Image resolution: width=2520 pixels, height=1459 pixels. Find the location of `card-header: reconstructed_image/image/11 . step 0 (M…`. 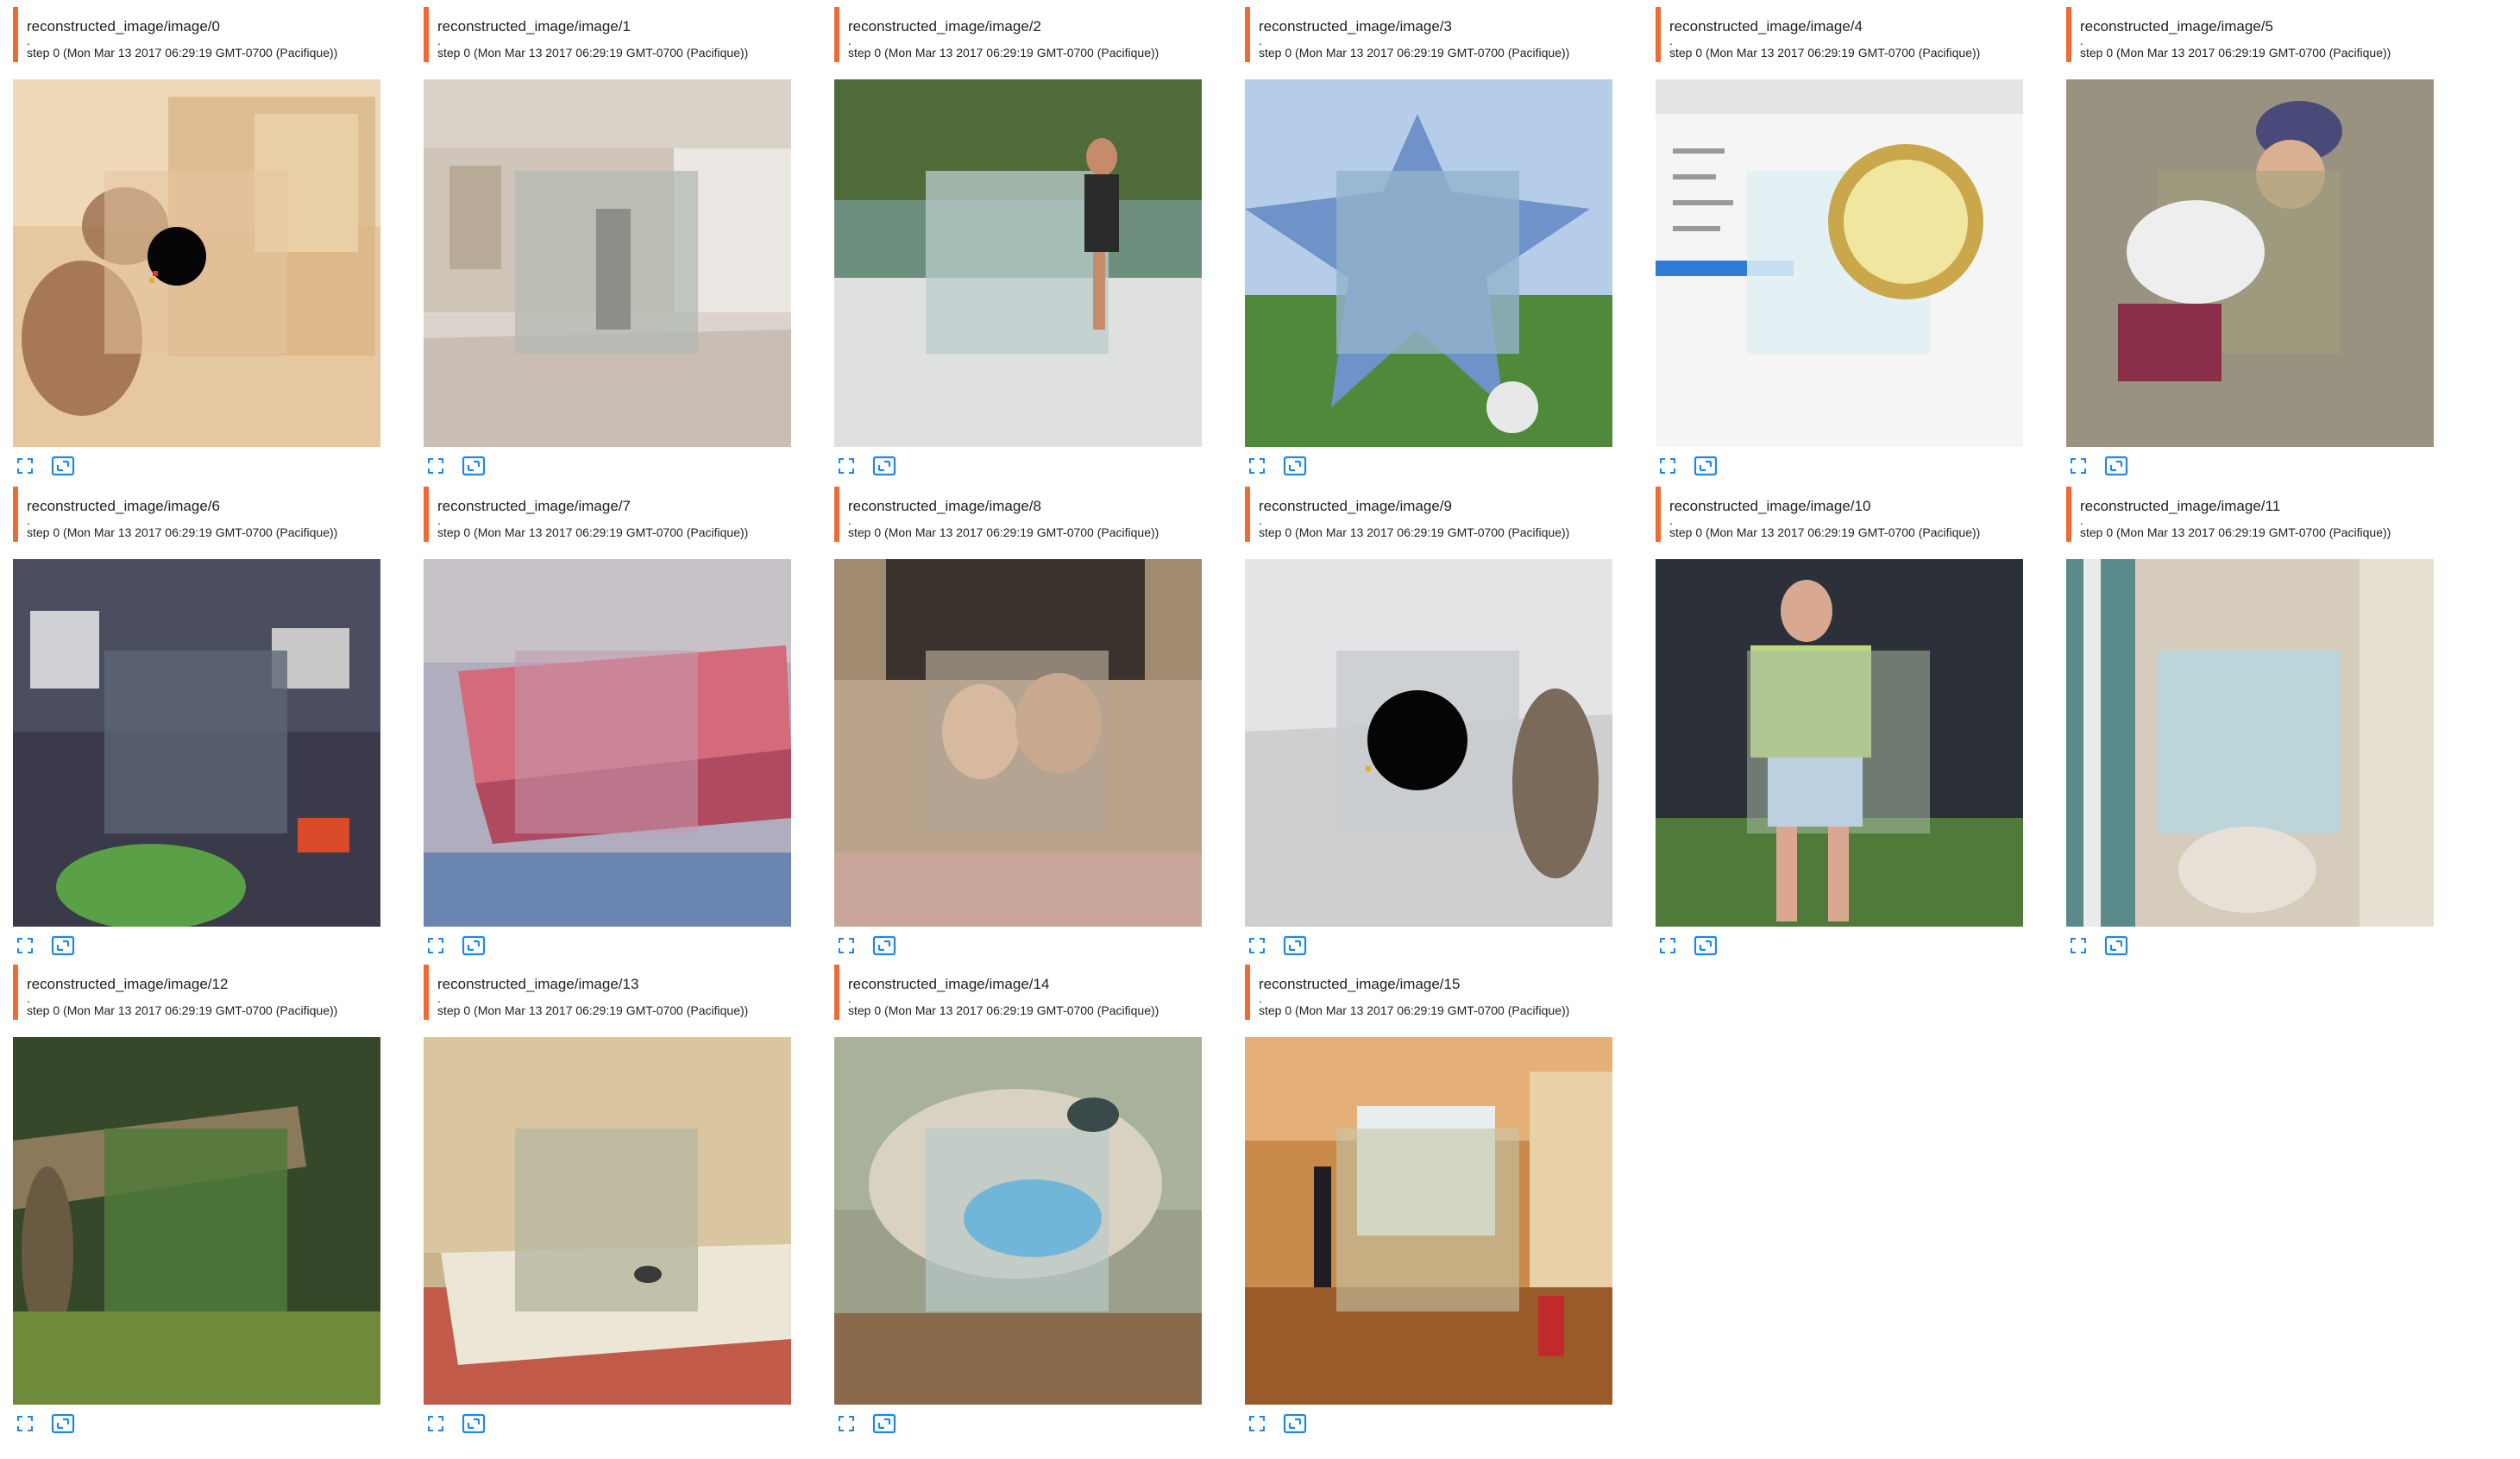

card-header: reconstructed_image/image/11 . step 0 (M… is located at coordinates (2256, 514).